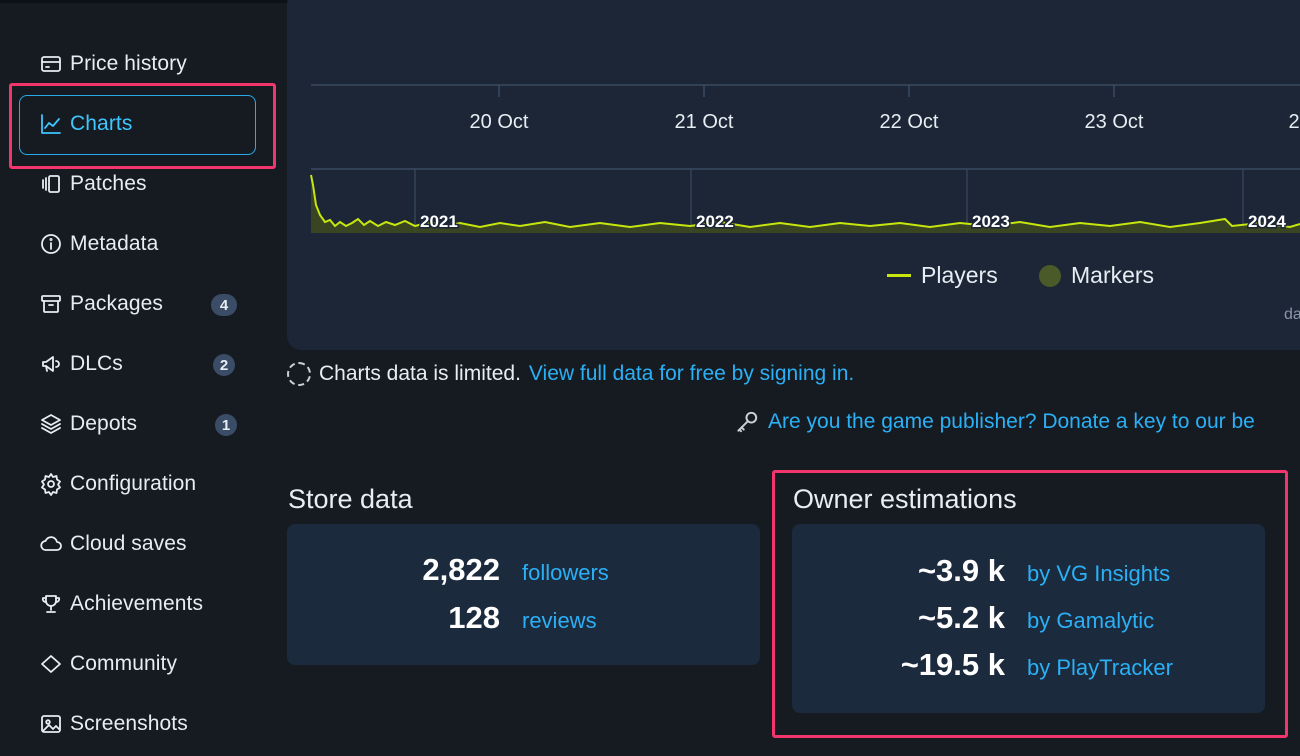 This screenshot has height=756, width=1300. What do you see at coordinates (1113, 275) in the screenshot?
I see `legend-label: Markers` at bounding box center [1113, 275].